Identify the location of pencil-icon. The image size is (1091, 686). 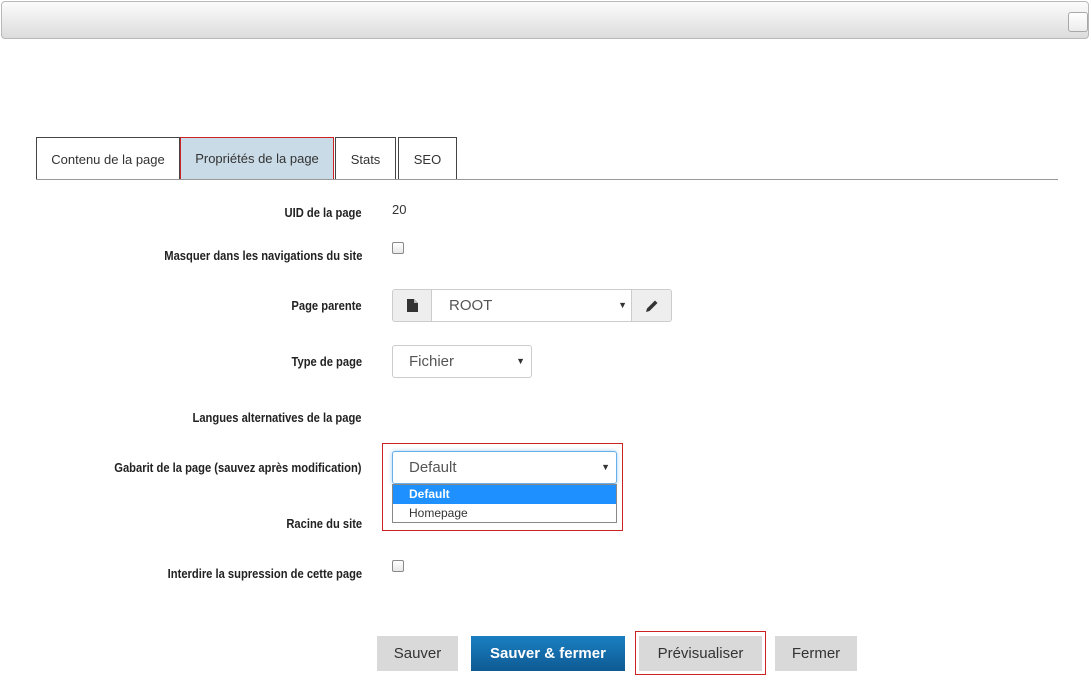
(651, 306).